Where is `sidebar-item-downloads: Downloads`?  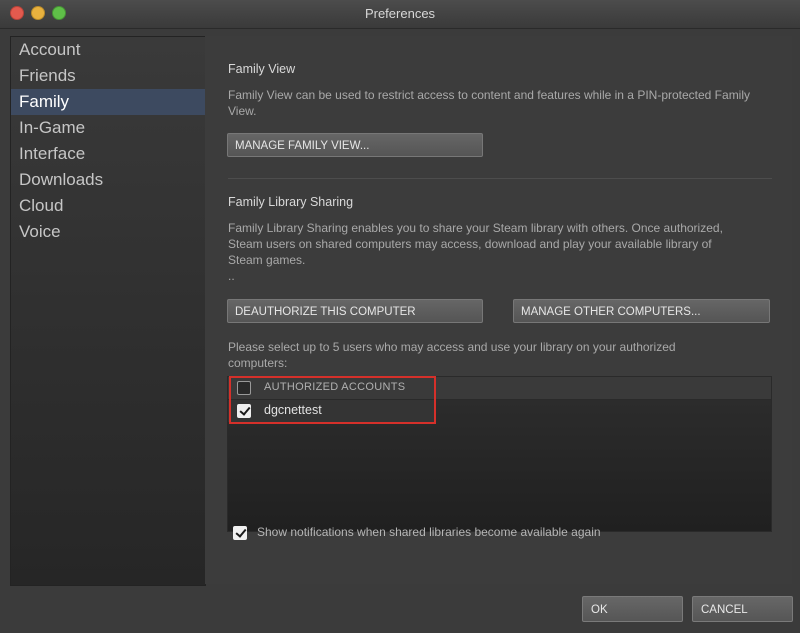 sidebar-item-downloads: Downloads is located at coordinates (108, 180).